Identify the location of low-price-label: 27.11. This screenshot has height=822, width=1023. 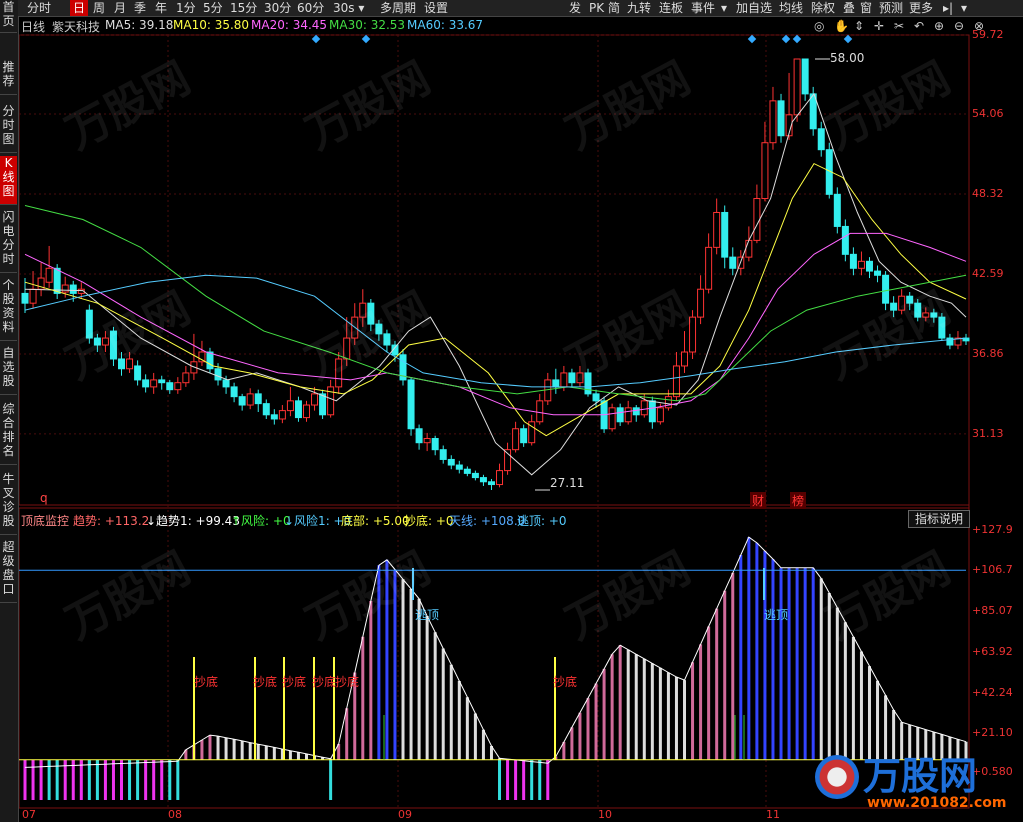
(567, 483).